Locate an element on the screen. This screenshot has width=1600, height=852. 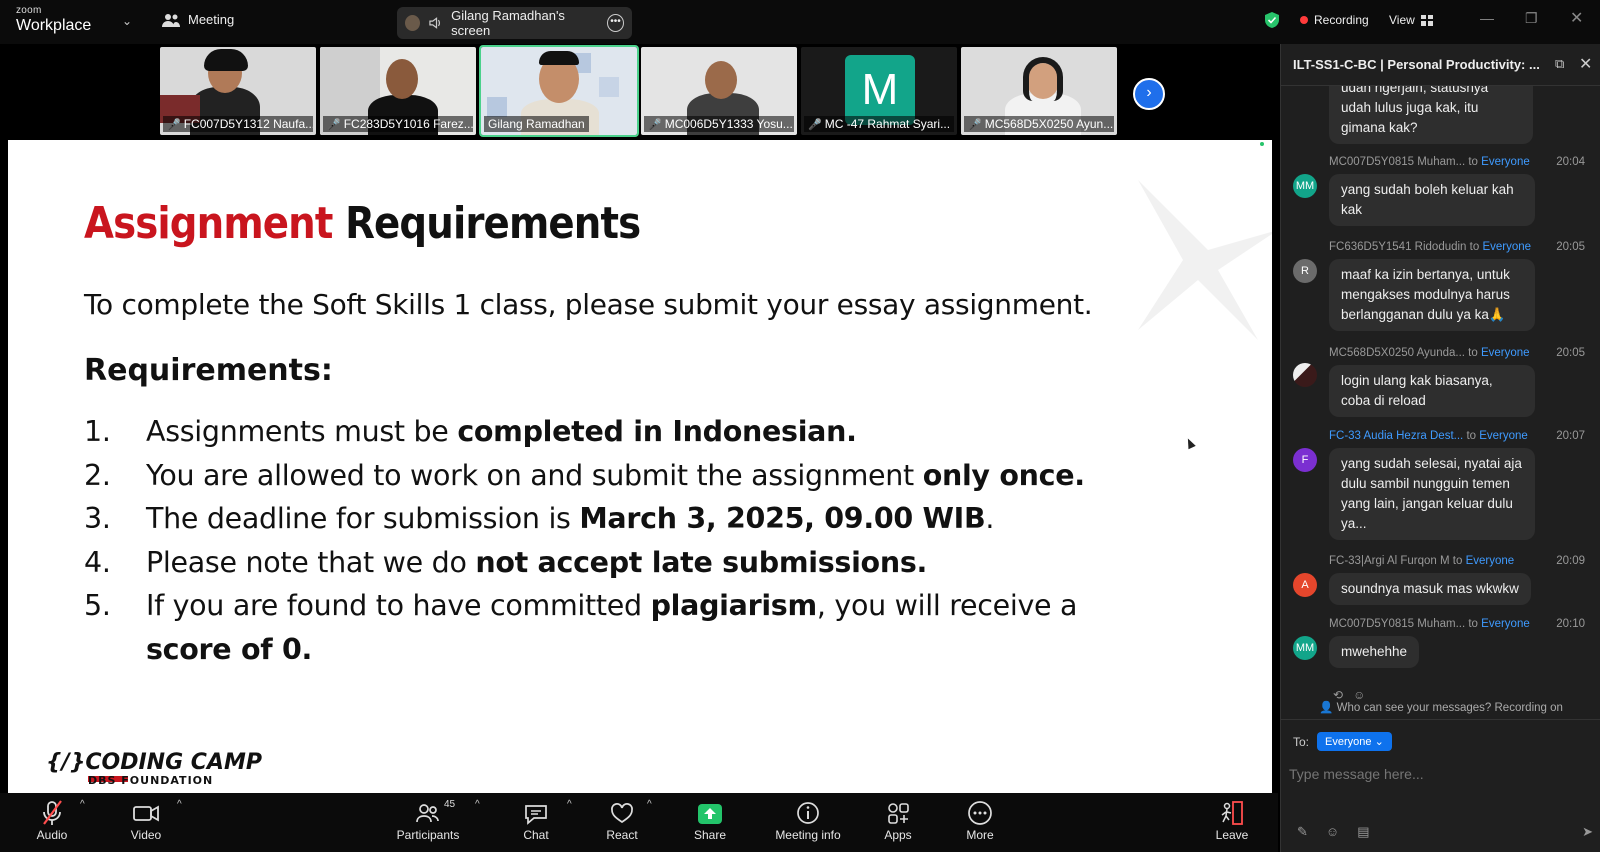
apps-button: Apps is located at coordinates (898, 820).